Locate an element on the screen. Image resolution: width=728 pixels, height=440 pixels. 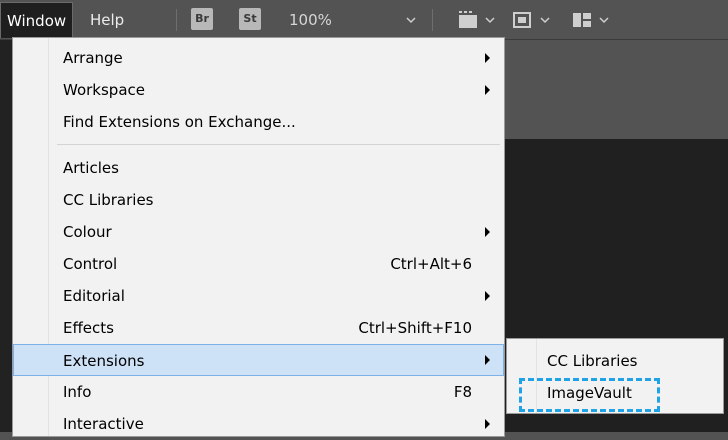
menubar: Window Help Br St 100% is located at coordinates (364, 20).